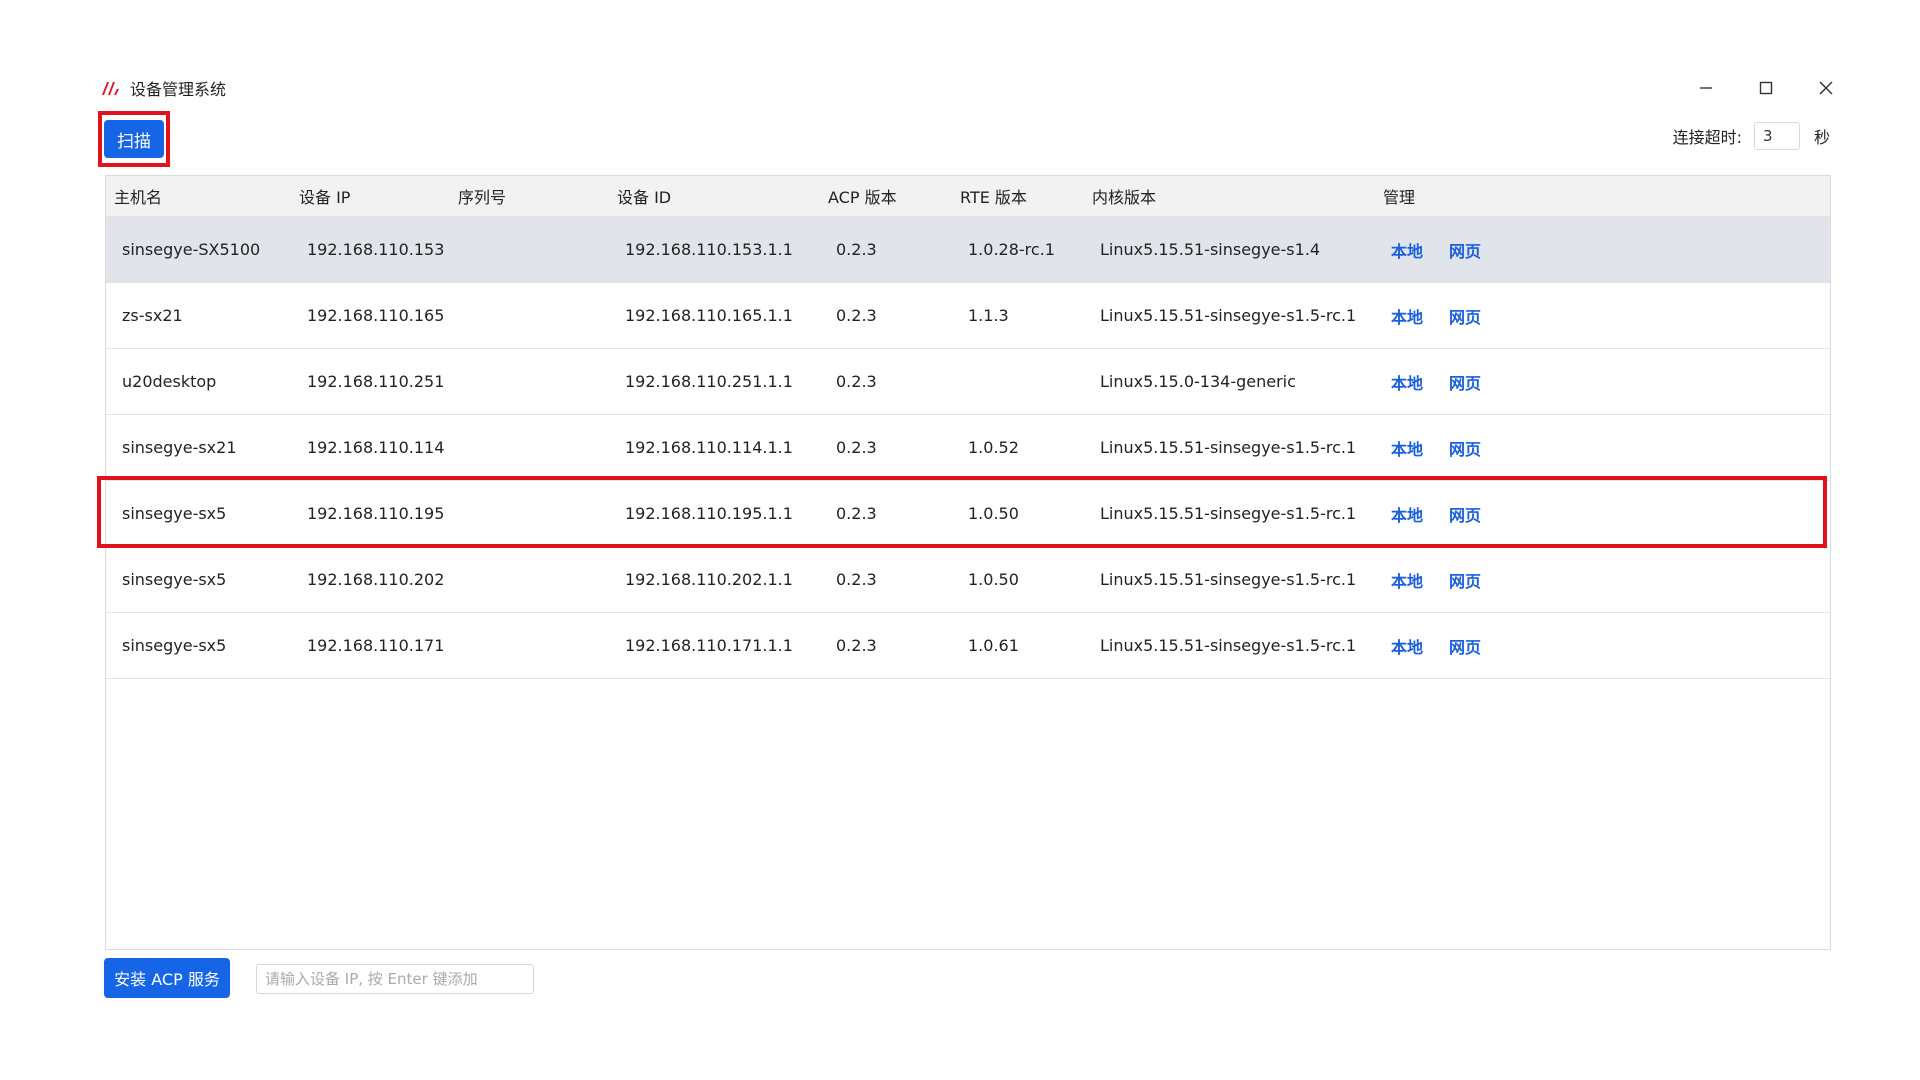 Image resolution: width=1920 pixels, height=1080 pixels. I want to click on timeout-input, so click(1776, 136).